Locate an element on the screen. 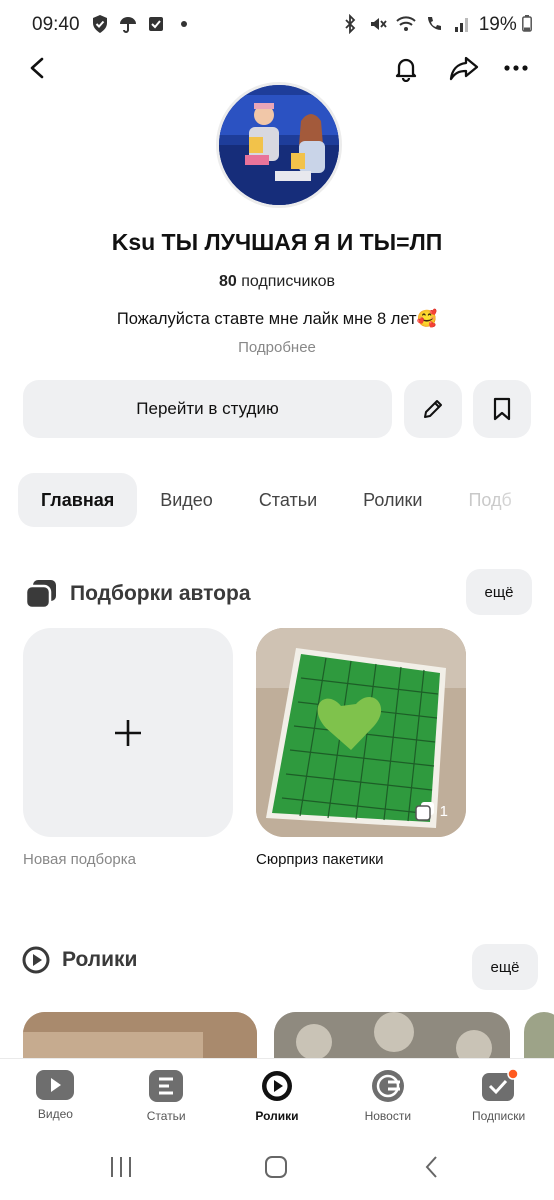 The image size is (554, 1200). back-arrow-icon is located at coordinates (37, 68).